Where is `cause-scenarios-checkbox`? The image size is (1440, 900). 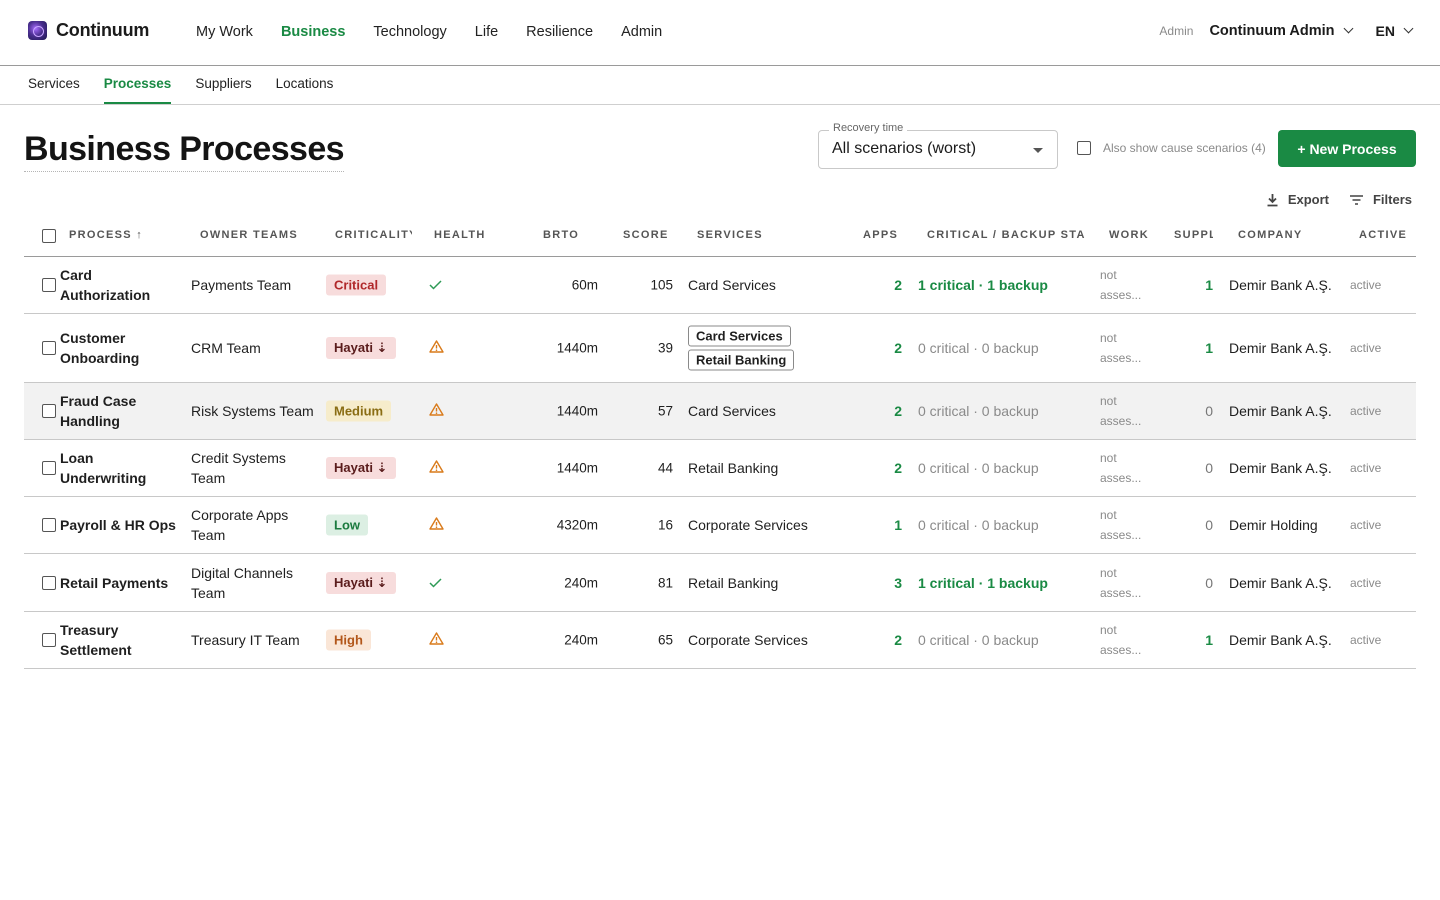
cause-scenarios-checkbox is located at coordinates (1084, 148).